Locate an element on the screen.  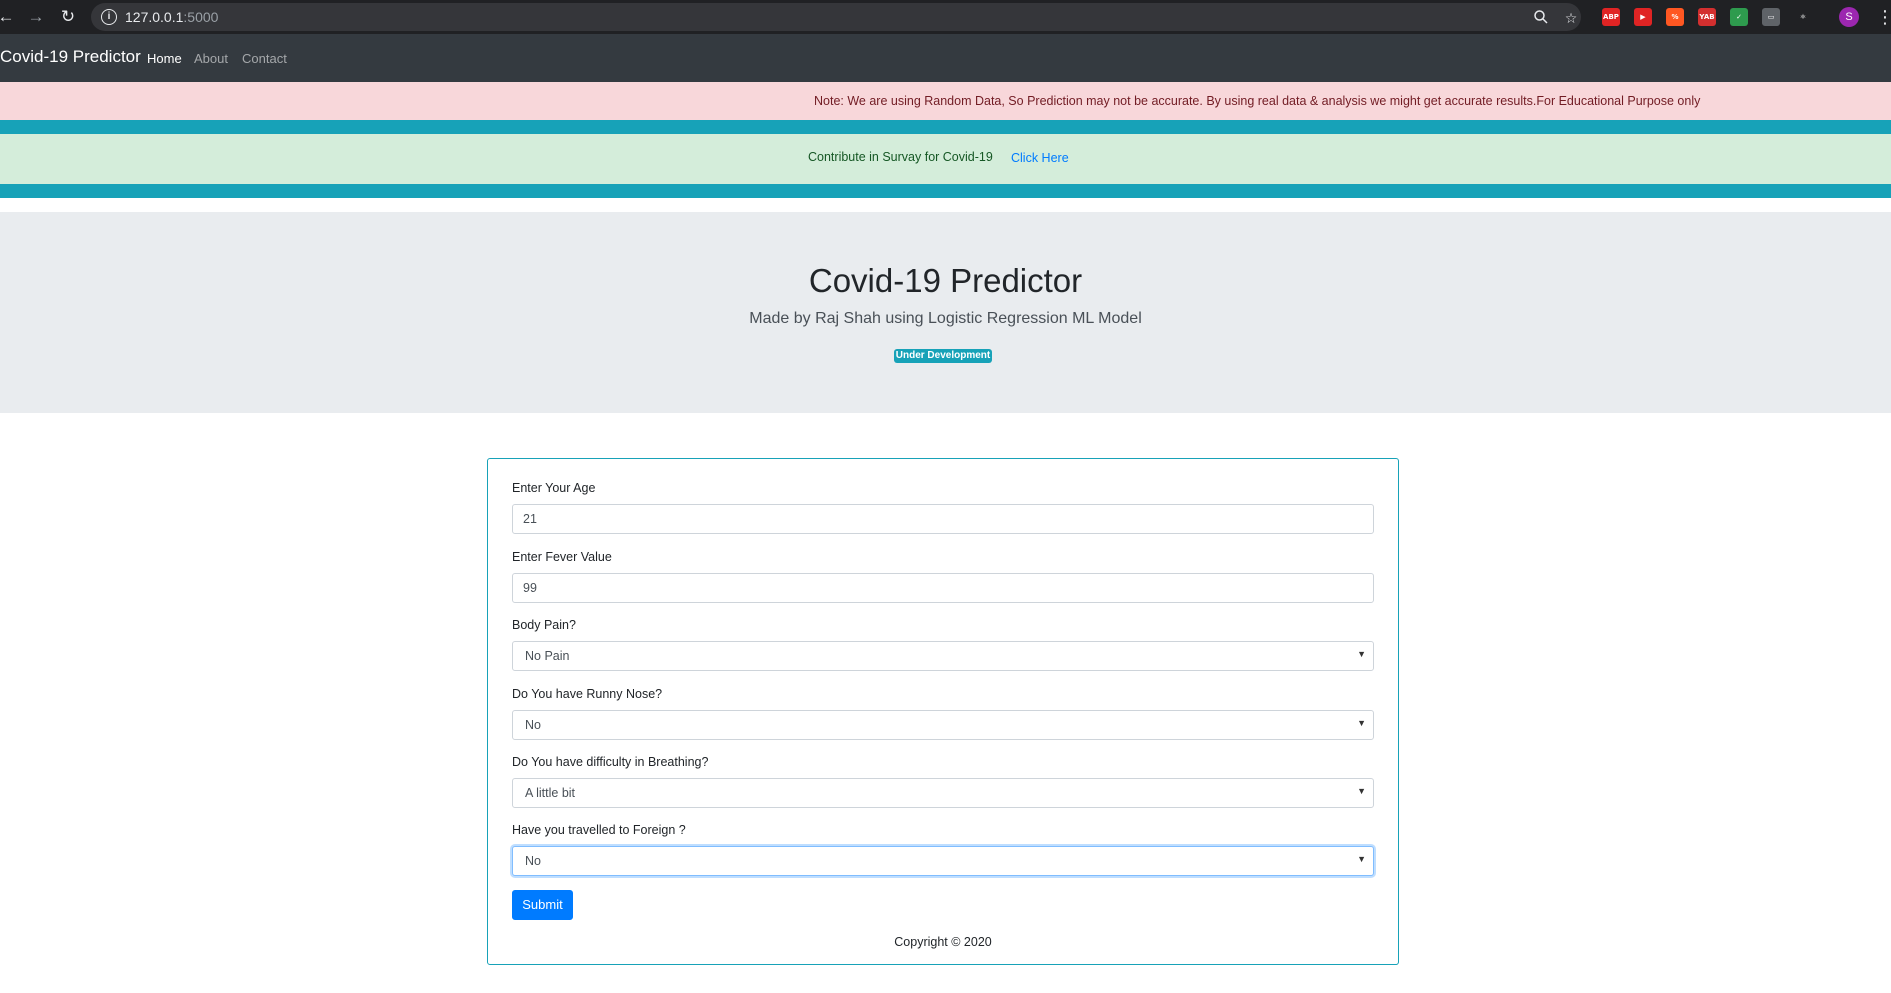
runny-nose-select: No ▼ is located at coordinates (943, 725).